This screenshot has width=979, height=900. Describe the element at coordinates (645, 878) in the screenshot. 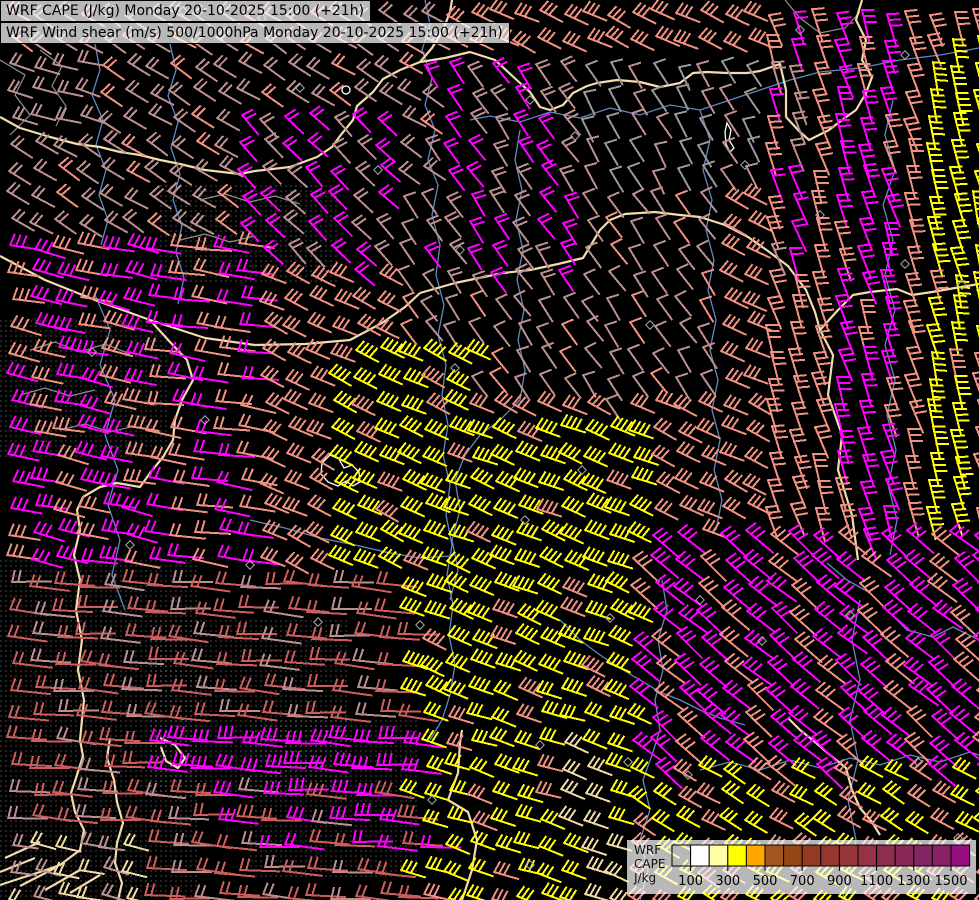

I see `legend-label-unit: J/kg` at that location.